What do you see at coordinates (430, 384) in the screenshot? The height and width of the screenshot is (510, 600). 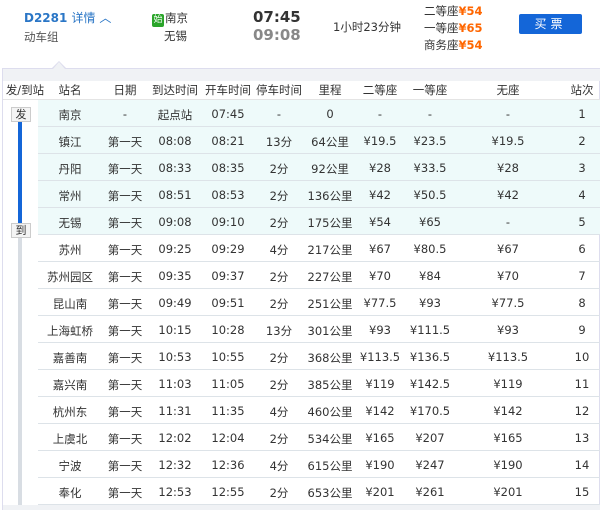 I see `table-cell: ¥142.5` at bounding box center [430, 384].